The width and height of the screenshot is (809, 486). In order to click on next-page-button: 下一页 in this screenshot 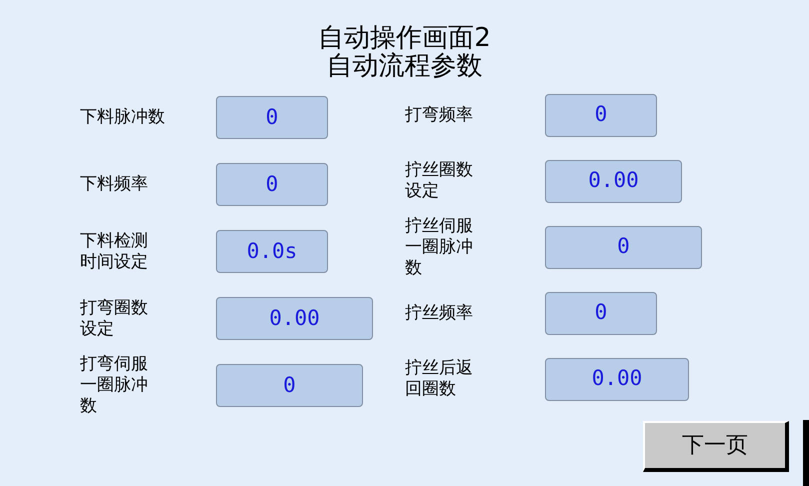, I will do `click(716, 446)`.